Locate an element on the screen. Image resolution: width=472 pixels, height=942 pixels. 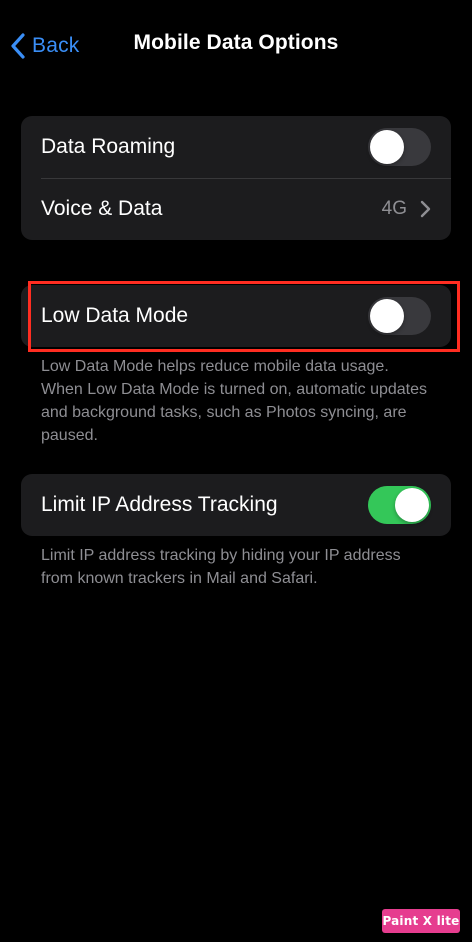
settings-group-low-data: Low Data Mode is located at coordinates (236, 316).